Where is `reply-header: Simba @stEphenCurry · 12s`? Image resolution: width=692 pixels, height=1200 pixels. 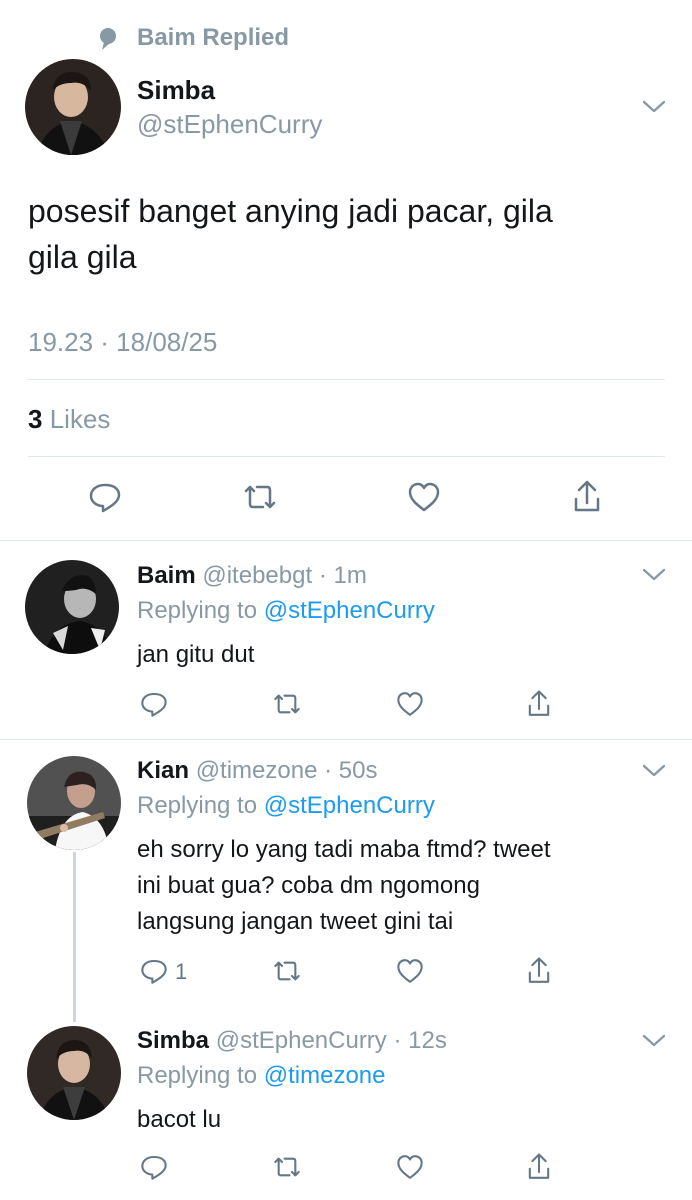 reply-header: Simba @stEphenCurry · 12s is located at coordinates (292, 1041).